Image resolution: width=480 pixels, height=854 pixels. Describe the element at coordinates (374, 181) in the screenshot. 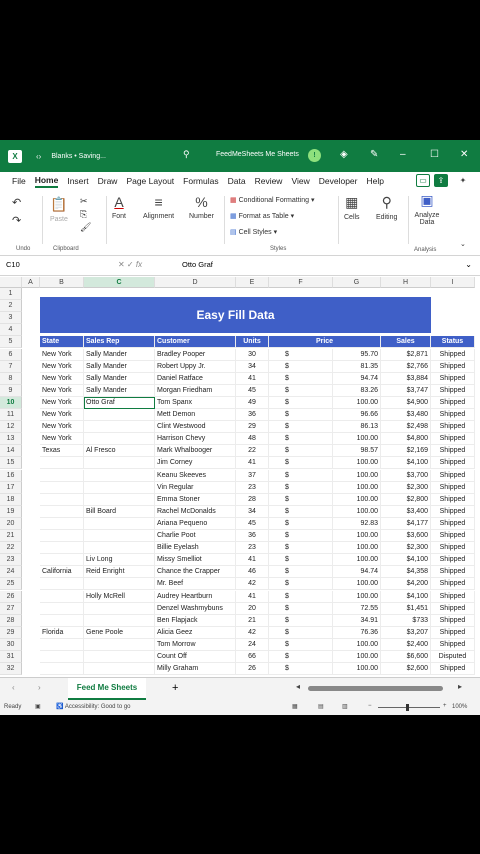

I see `menu-help: Help` at that location.